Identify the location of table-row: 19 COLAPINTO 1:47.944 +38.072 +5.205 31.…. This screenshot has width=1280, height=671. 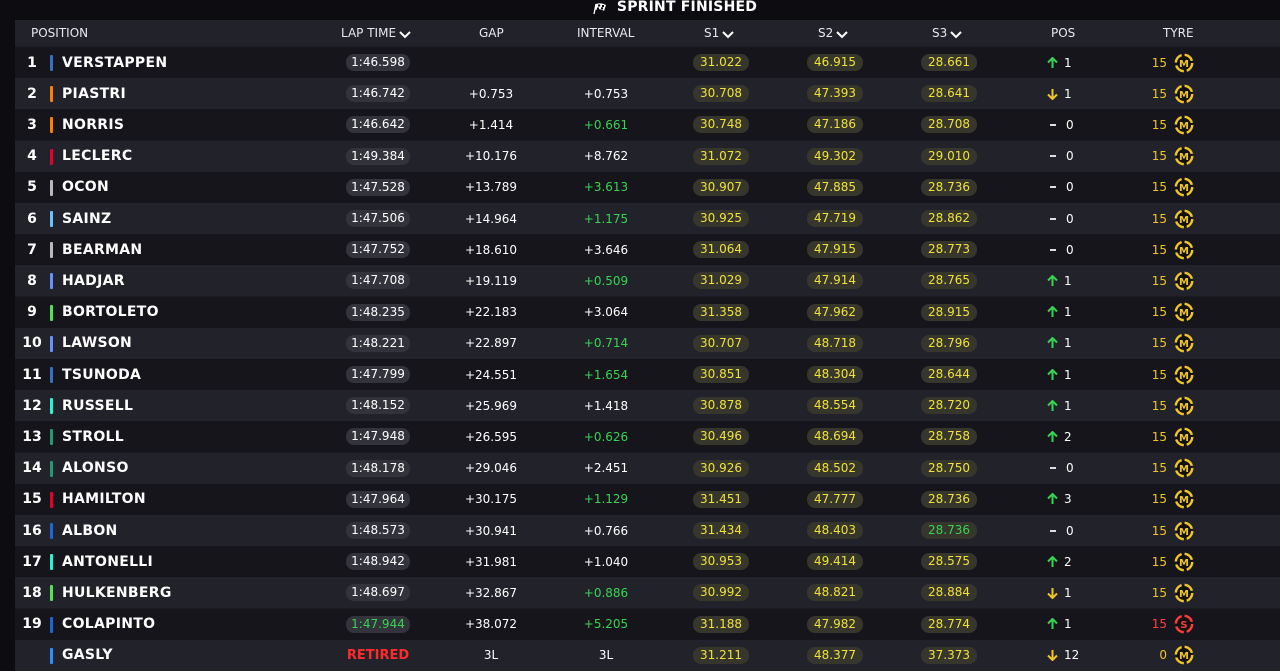
(647, 624).